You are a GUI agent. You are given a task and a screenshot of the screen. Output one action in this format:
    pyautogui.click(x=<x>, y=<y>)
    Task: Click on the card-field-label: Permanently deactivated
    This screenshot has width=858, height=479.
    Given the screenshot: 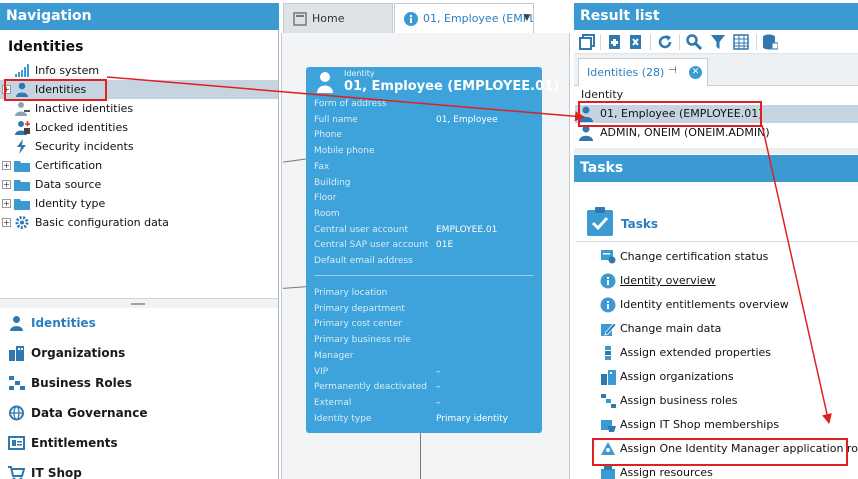 What is the action you would take?
    pyautogui.click(x=370, y=387)
    